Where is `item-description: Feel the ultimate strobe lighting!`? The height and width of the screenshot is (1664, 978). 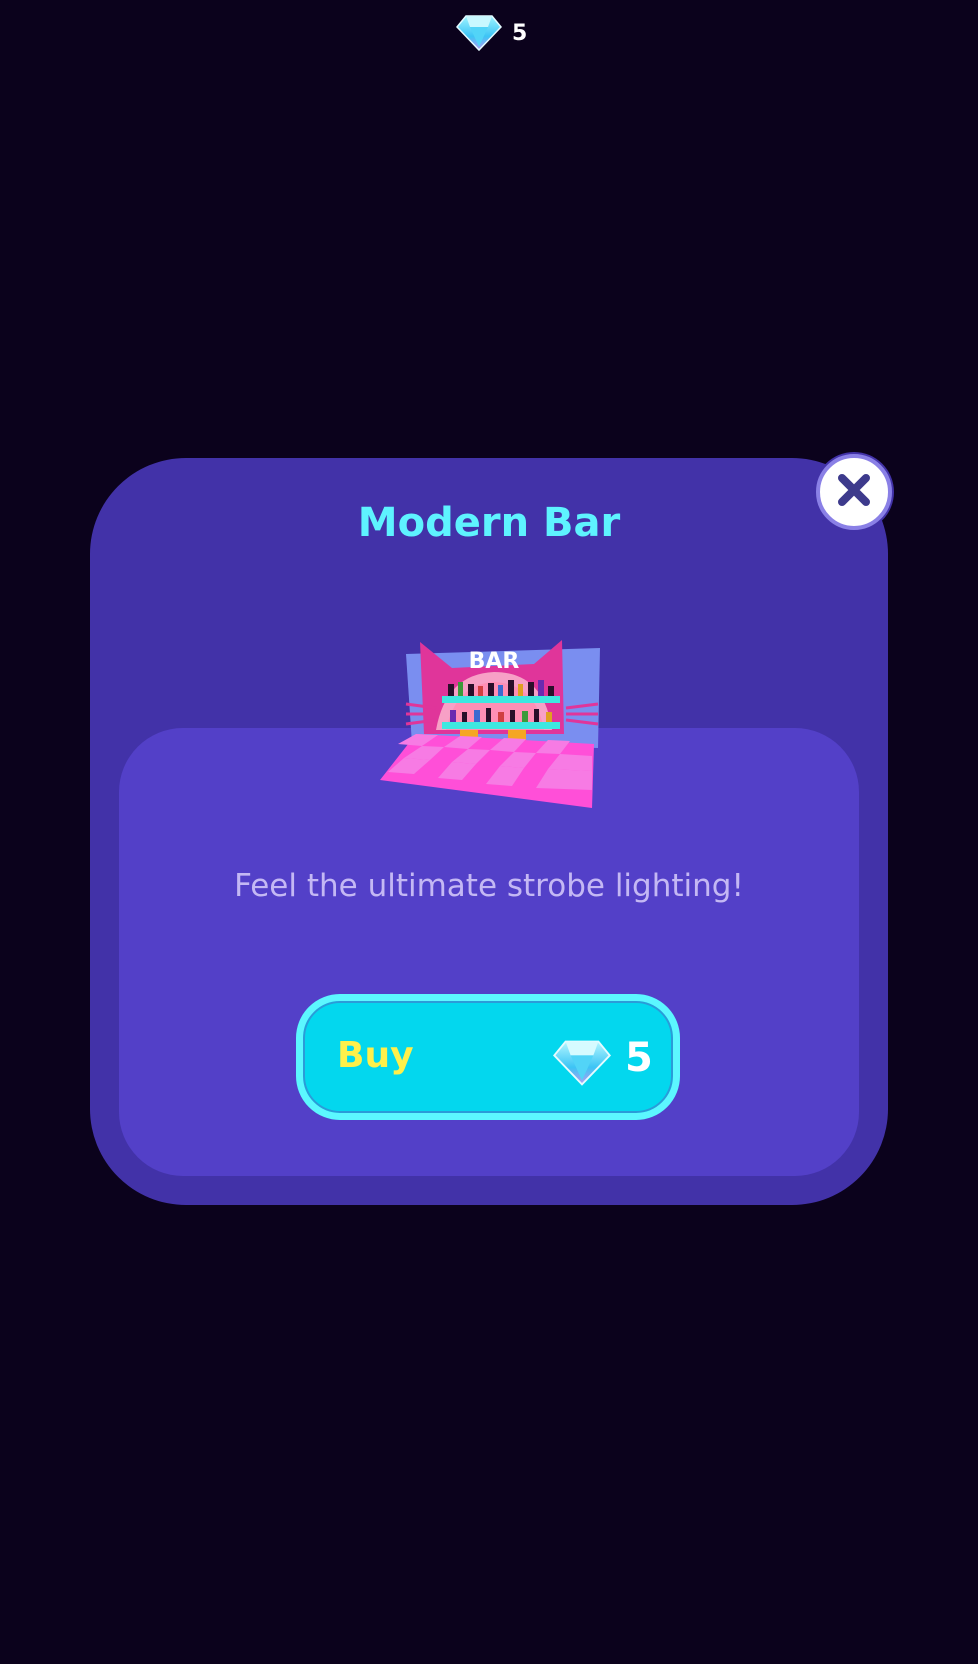
item-description: Feel the ultimate strobe lighting! is located at coordinates (489, 886).